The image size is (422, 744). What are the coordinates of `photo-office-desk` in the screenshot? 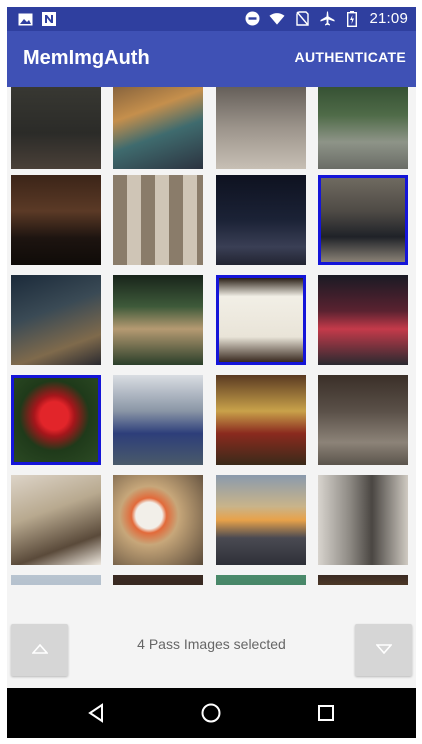 It's located at (56, 320).